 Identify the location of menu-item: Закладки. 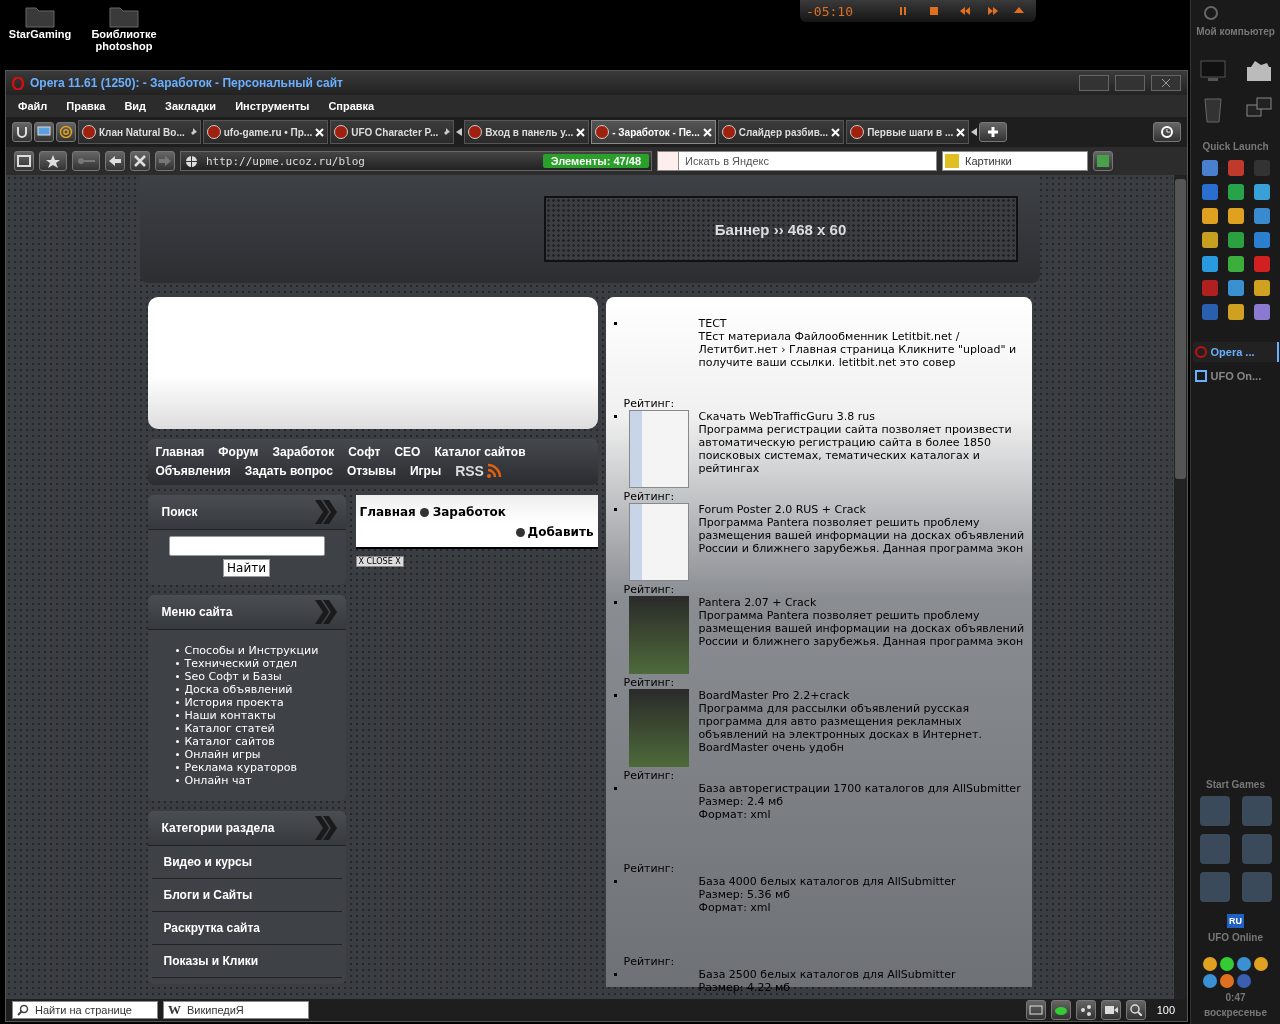
(191, 106).